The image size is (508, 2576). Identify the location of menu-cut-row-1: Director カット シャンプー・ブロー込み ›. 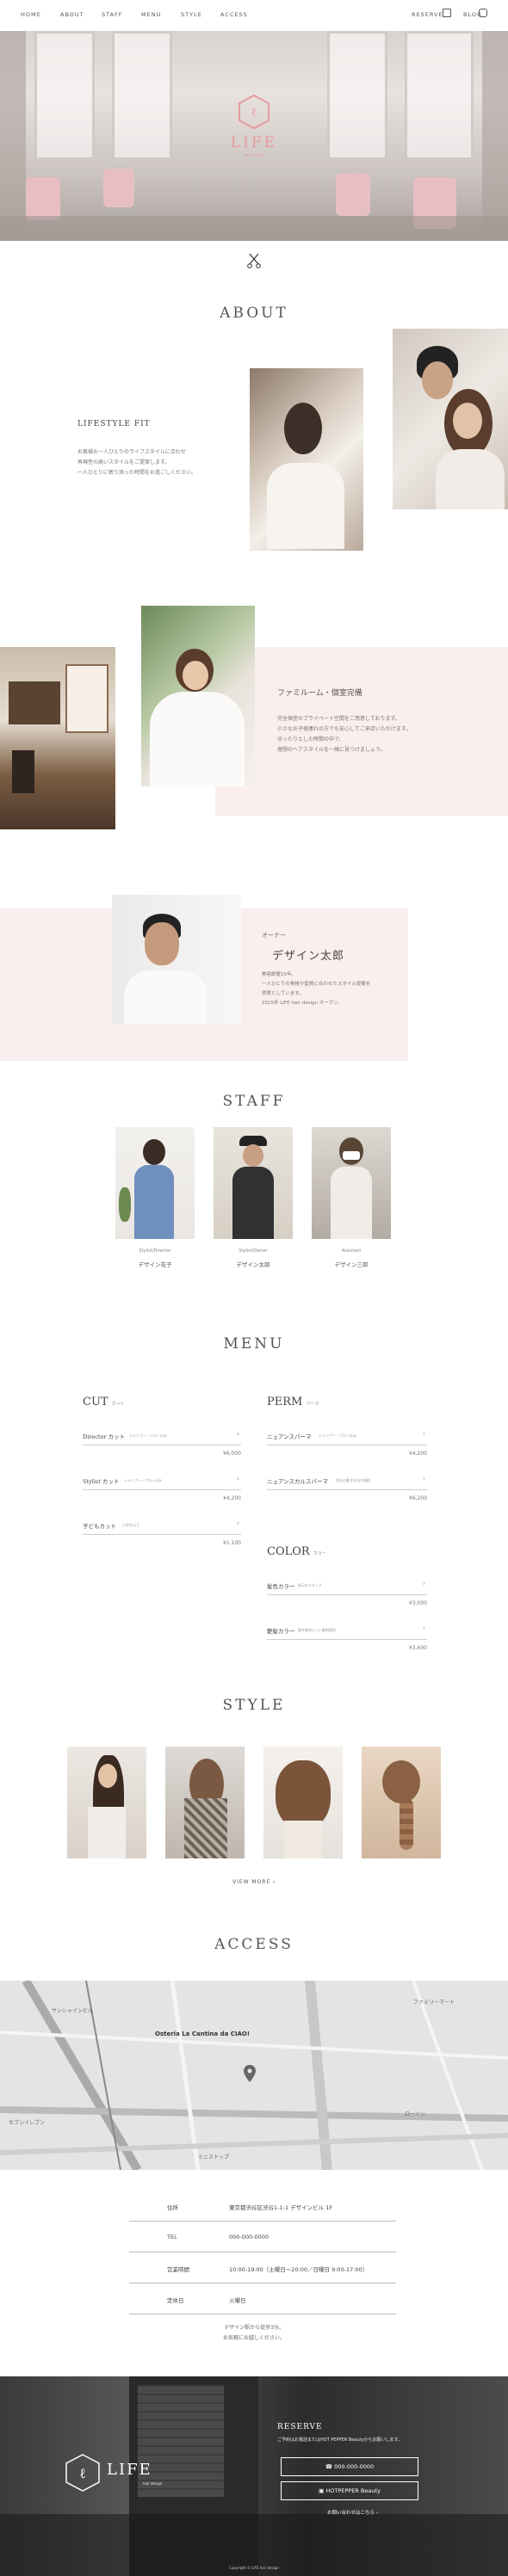
(162, 1436).